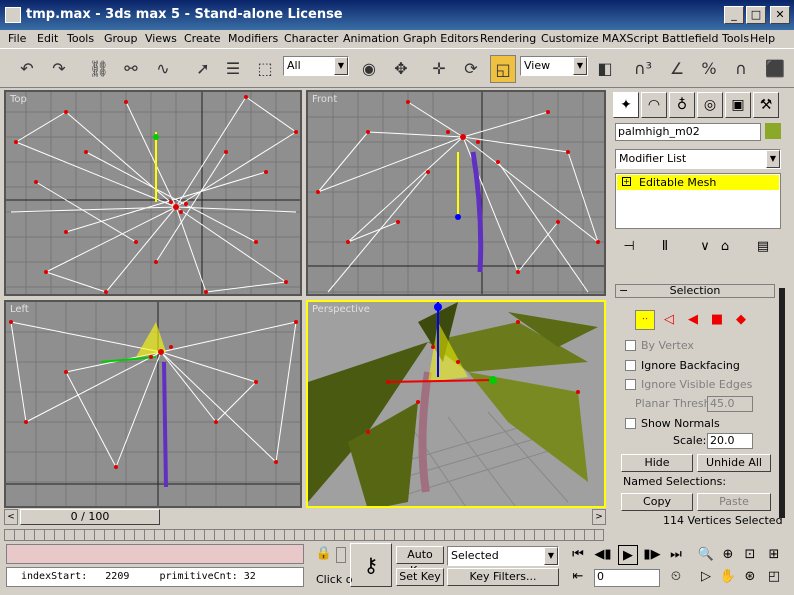 This screenshot has height=595, width=794. Describe the element at coordinates (775, 69) in the screenshot. I see `box-icon: ⬛` at that location.